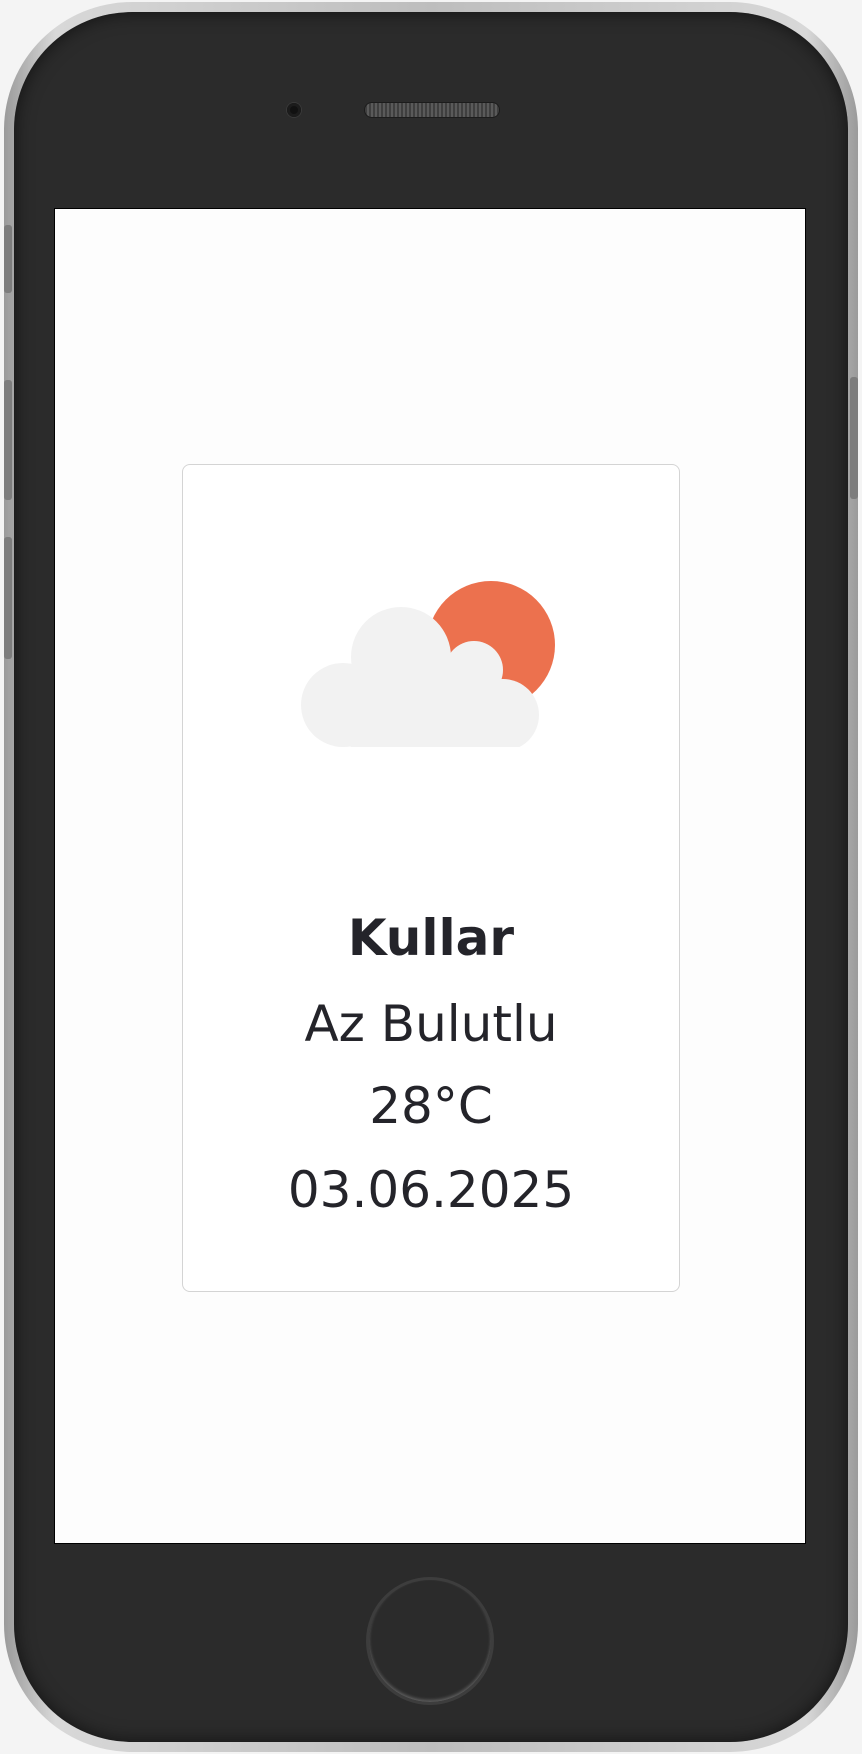  I want to click on temperature: 28°C, so click(431, 1106).